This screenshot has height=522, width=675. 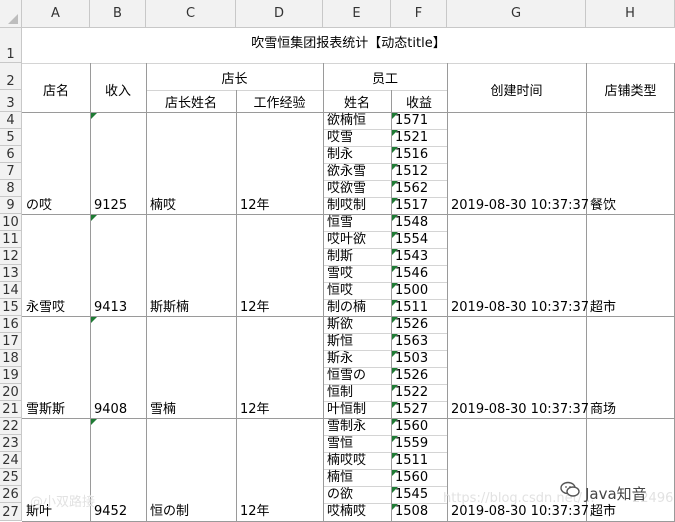 I want to click on manager-name-cell: 恒の制, so click(x=169, y=512).